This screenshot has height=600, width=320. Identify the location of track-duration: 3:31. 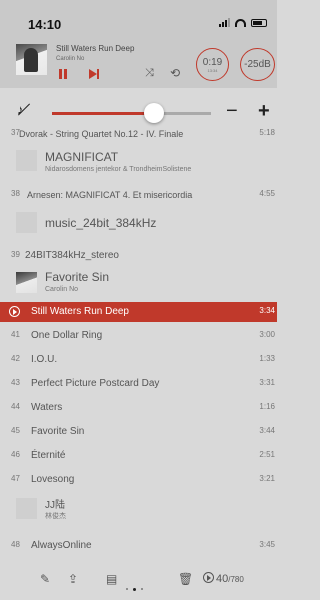
(267, 382).